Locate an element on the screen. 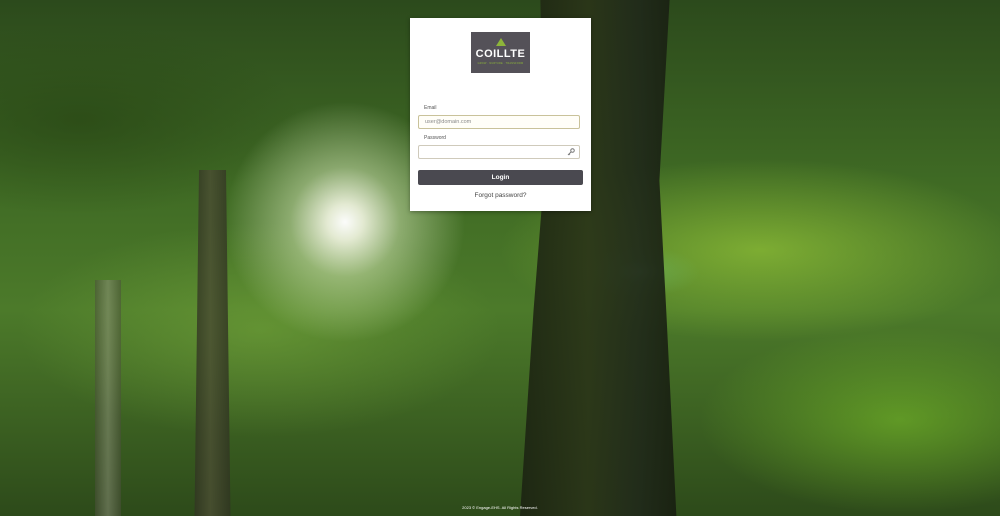 This screenshot has height=516, width=1000. email-field: user@domain.com is located at coordinates (499, 122).